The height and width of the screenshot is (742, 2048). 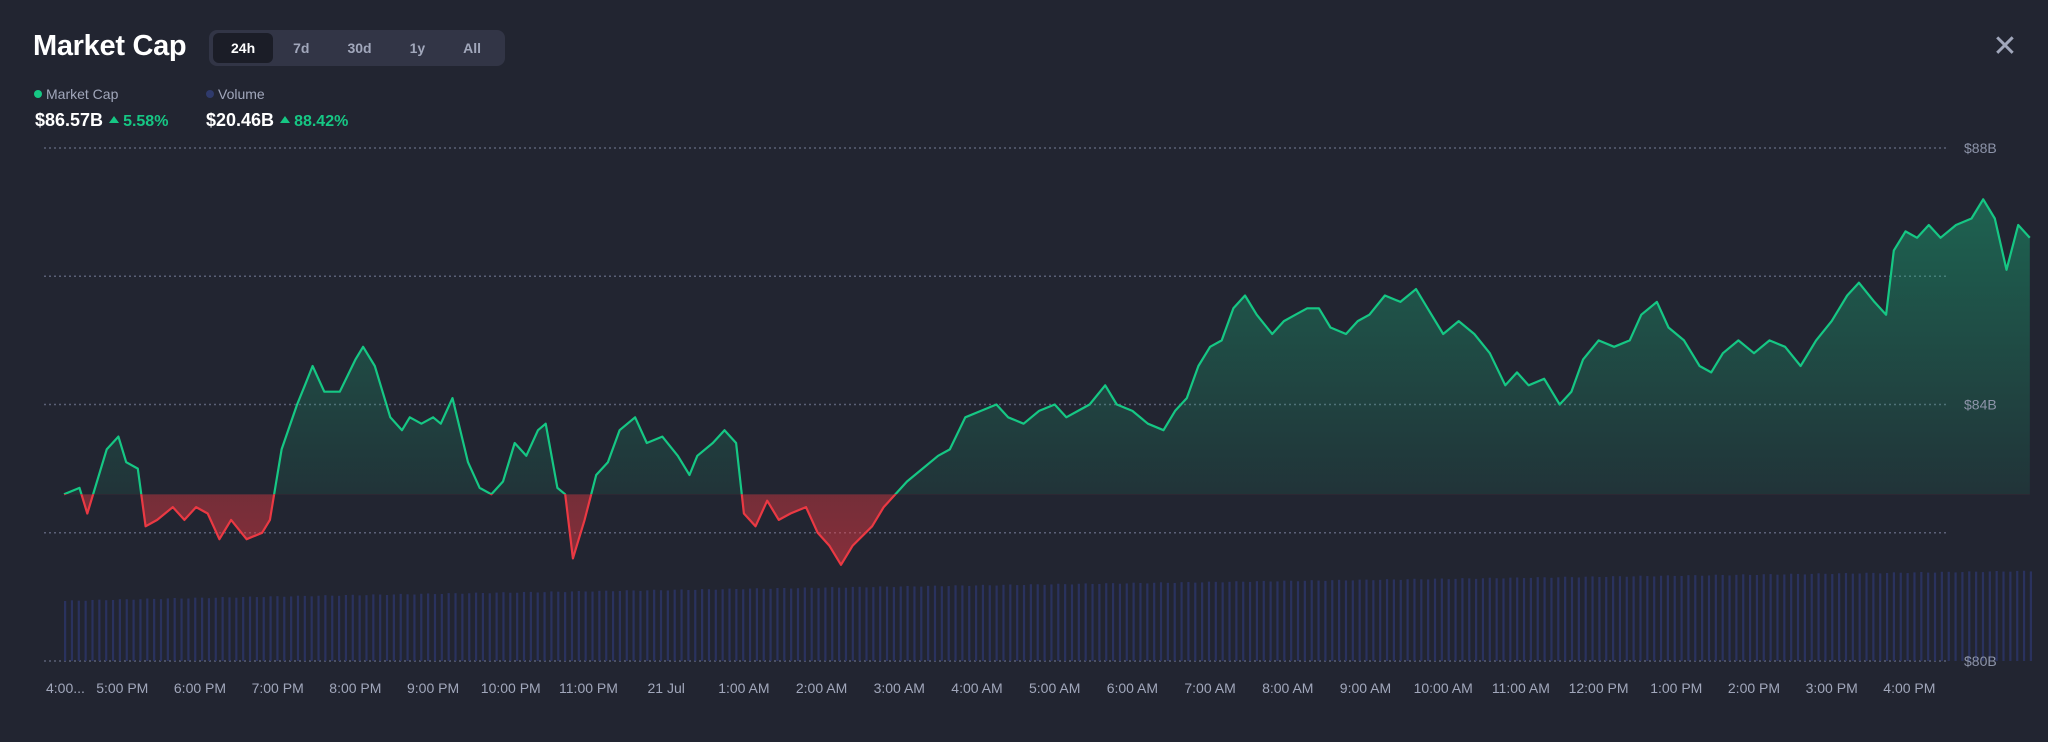 What do you see at coordinates (278, 688) in the screenshot?
I see `x-tick-label: 7:00 PM` at bounding box center [278, 688].